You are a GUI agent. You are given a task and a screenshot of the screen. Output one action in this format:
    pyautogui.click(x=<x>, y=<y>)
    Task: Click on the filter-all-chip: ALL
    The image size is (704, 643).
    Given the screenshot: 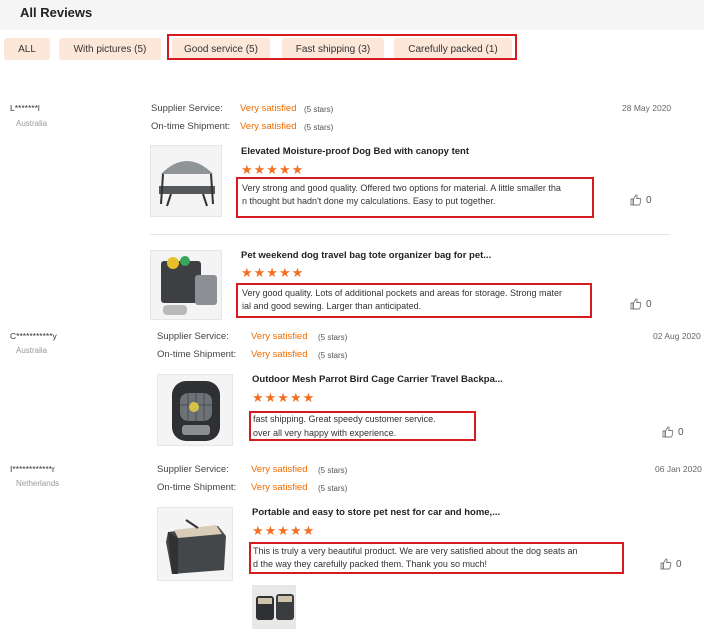 What is the action you would take?
    pyautogui.click(x=27, y=49)
    